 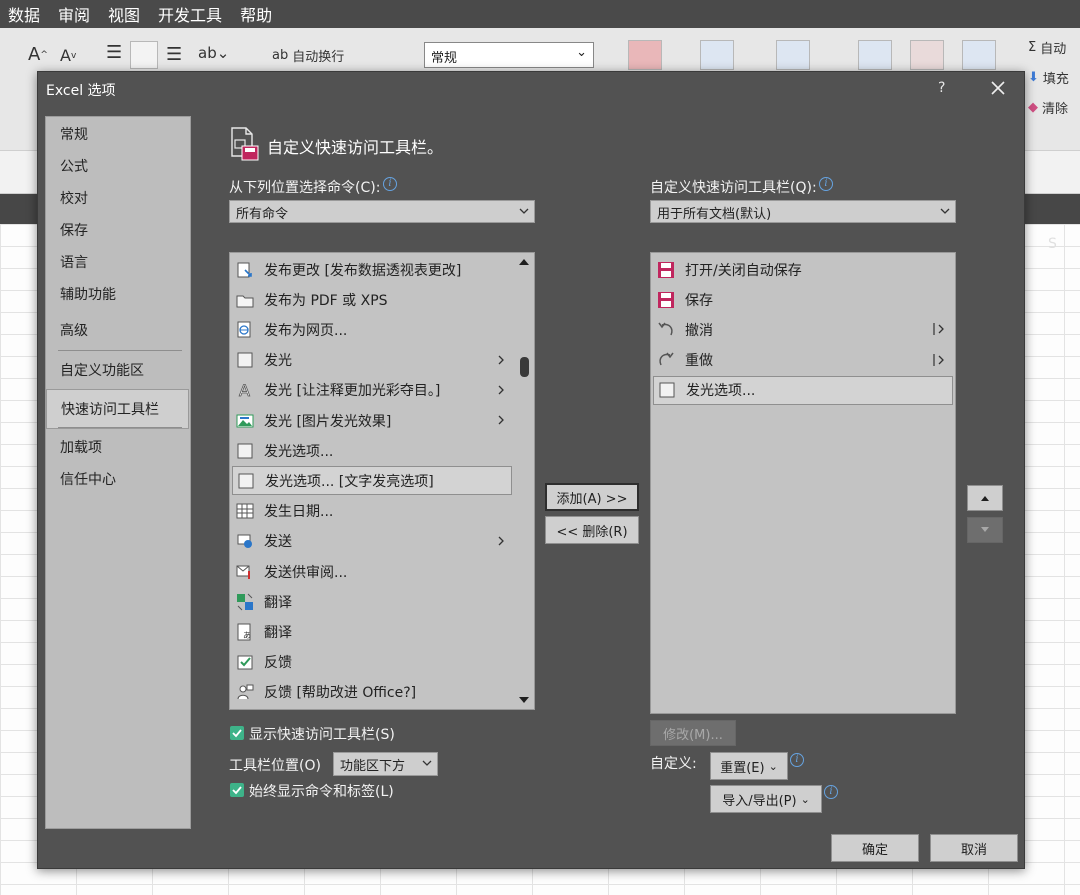 What do you see at coordinates (382, 211) in the screenshot?
I see `commands-source-select: 所有命令` at bounding box center [382, 211].